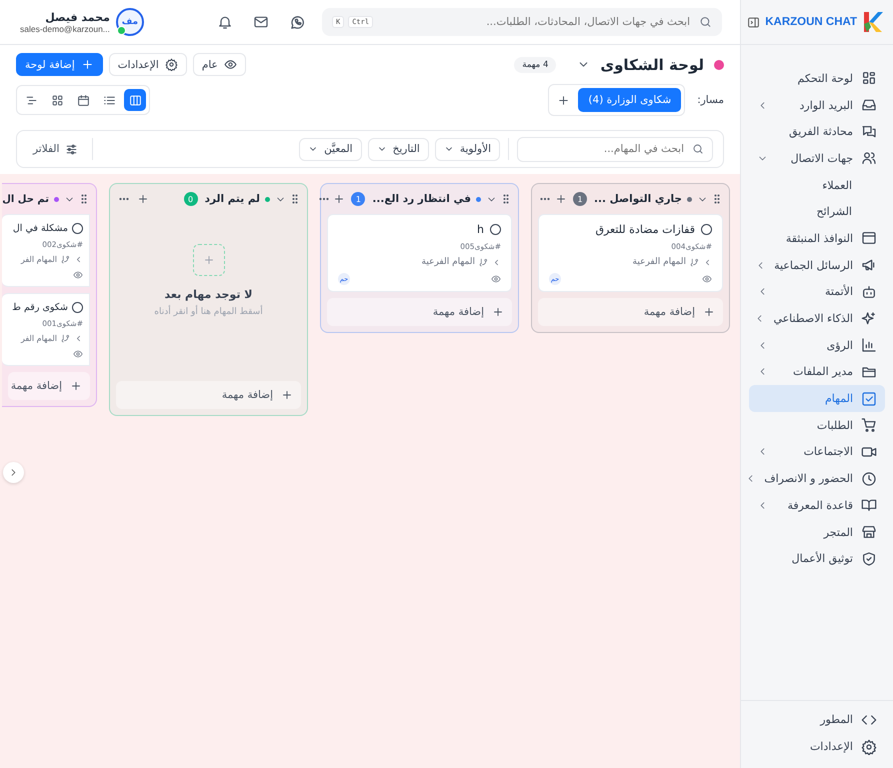 This screenshot has height=768, width=893. I want to click on pipeline-tab: شكاوى الوزارة (4), so click(630, 100).